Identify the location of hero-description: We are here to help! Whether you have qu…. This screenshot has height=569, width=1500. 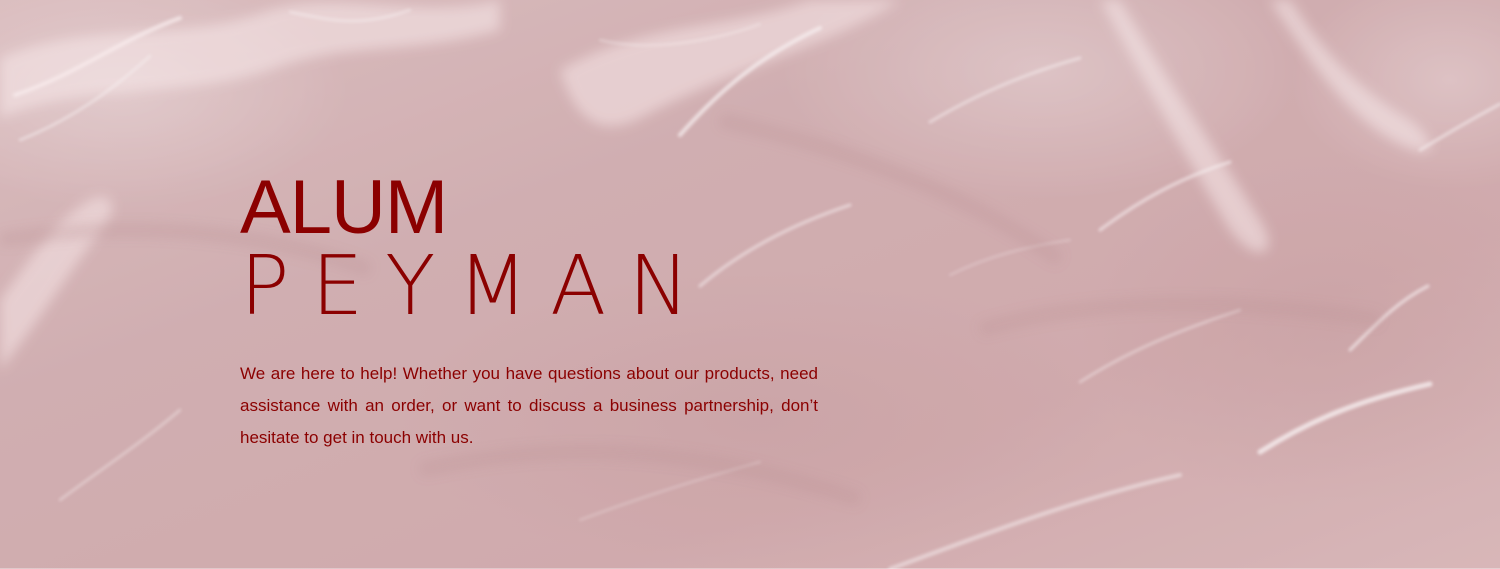
(529, 405).